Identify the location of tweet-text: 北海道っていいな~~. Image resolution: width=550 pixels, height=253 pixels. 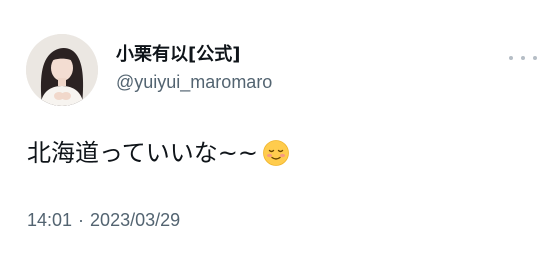
(158, 153).